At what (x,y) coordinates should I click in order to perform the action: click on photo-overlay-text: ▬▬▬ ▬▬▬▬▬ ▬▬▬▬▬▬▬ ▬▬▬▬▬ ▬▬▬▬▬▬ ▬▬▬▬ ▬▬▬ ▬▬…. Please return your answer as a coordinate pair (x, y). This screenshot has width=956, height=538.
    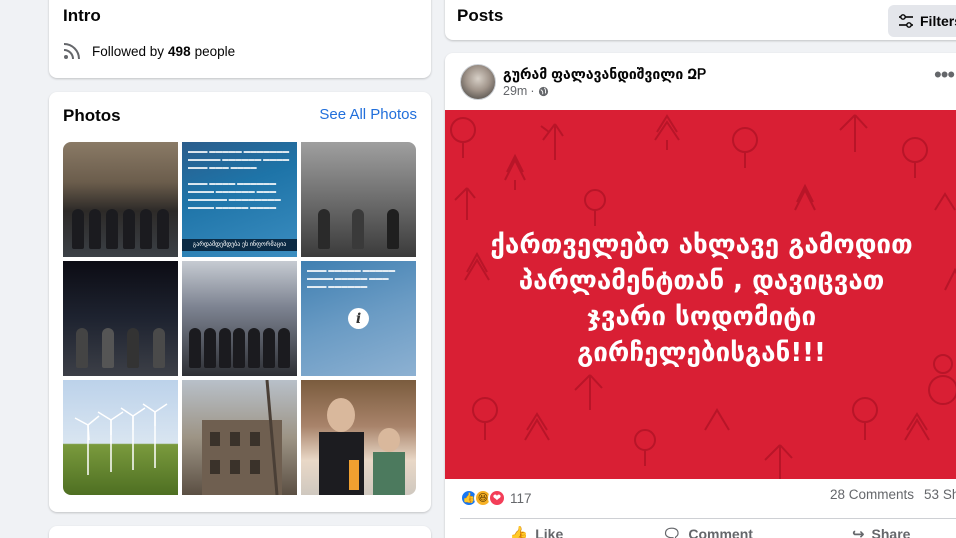
    Looking at the image, I should click on (239, 179).